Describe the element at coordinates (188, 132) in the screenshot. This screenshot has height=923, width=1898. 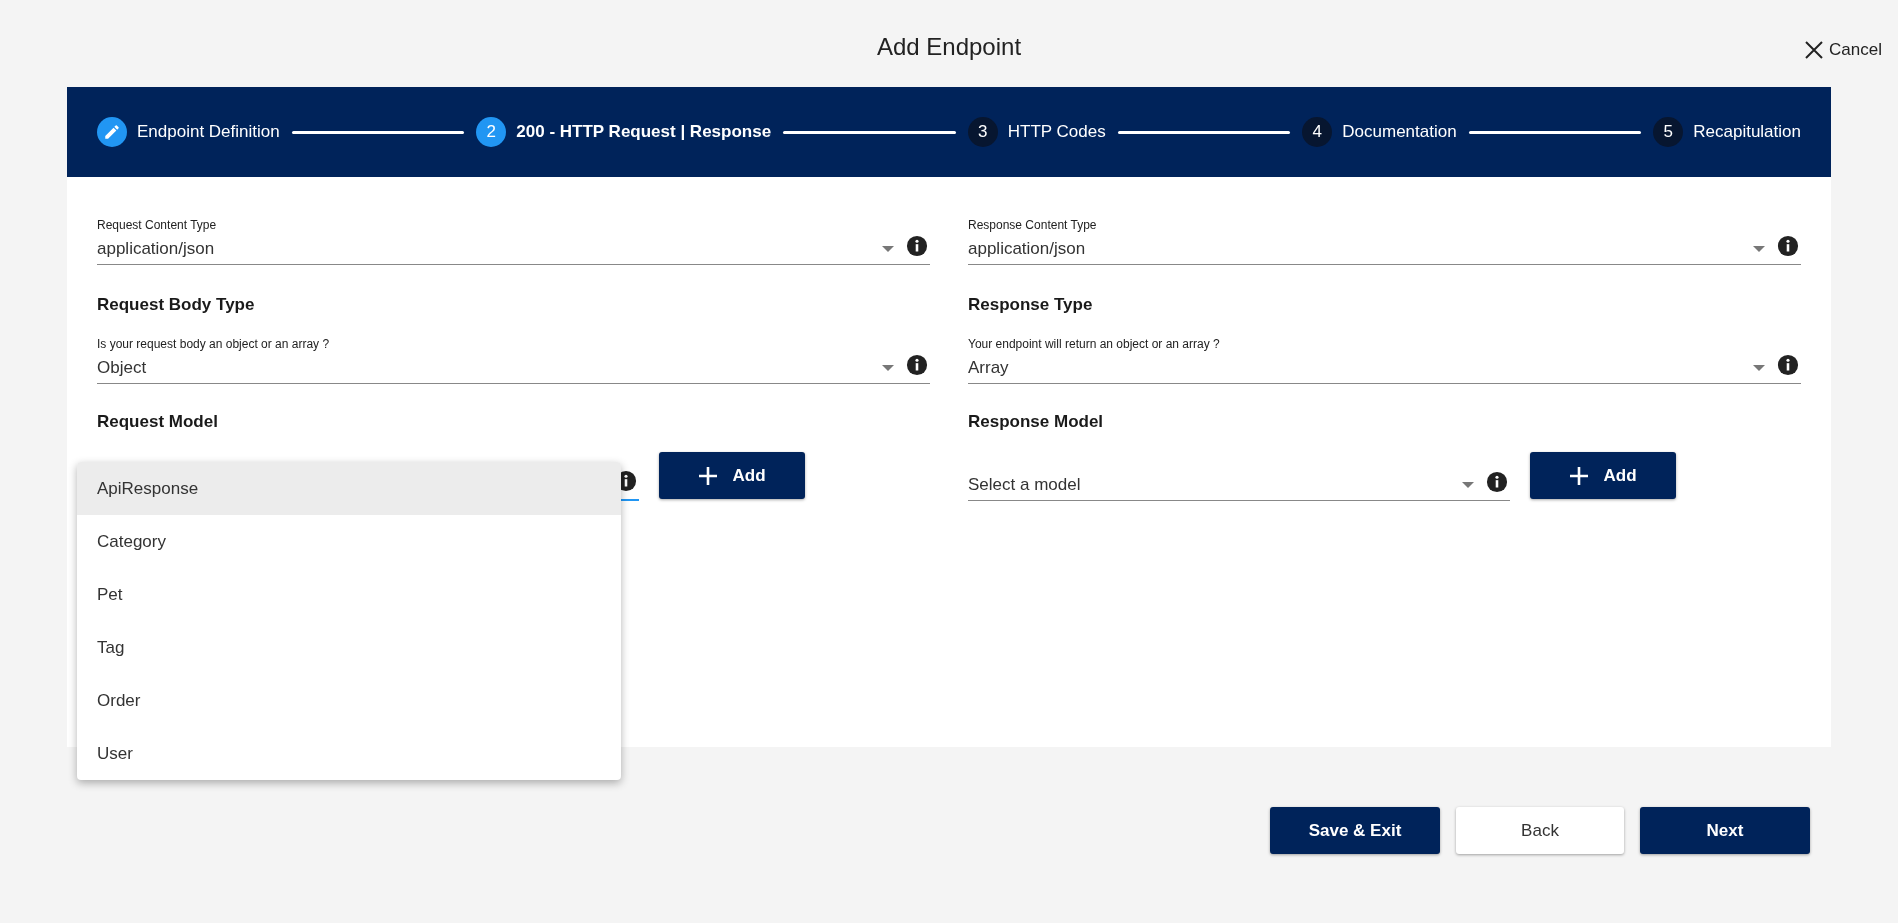
I see `stepper-step: Endpoint Definition` at that location.